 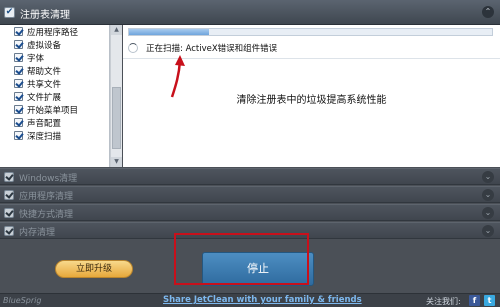 I want to click on list-scrollbar: ▲ ▼, so click(x=116, y=96).